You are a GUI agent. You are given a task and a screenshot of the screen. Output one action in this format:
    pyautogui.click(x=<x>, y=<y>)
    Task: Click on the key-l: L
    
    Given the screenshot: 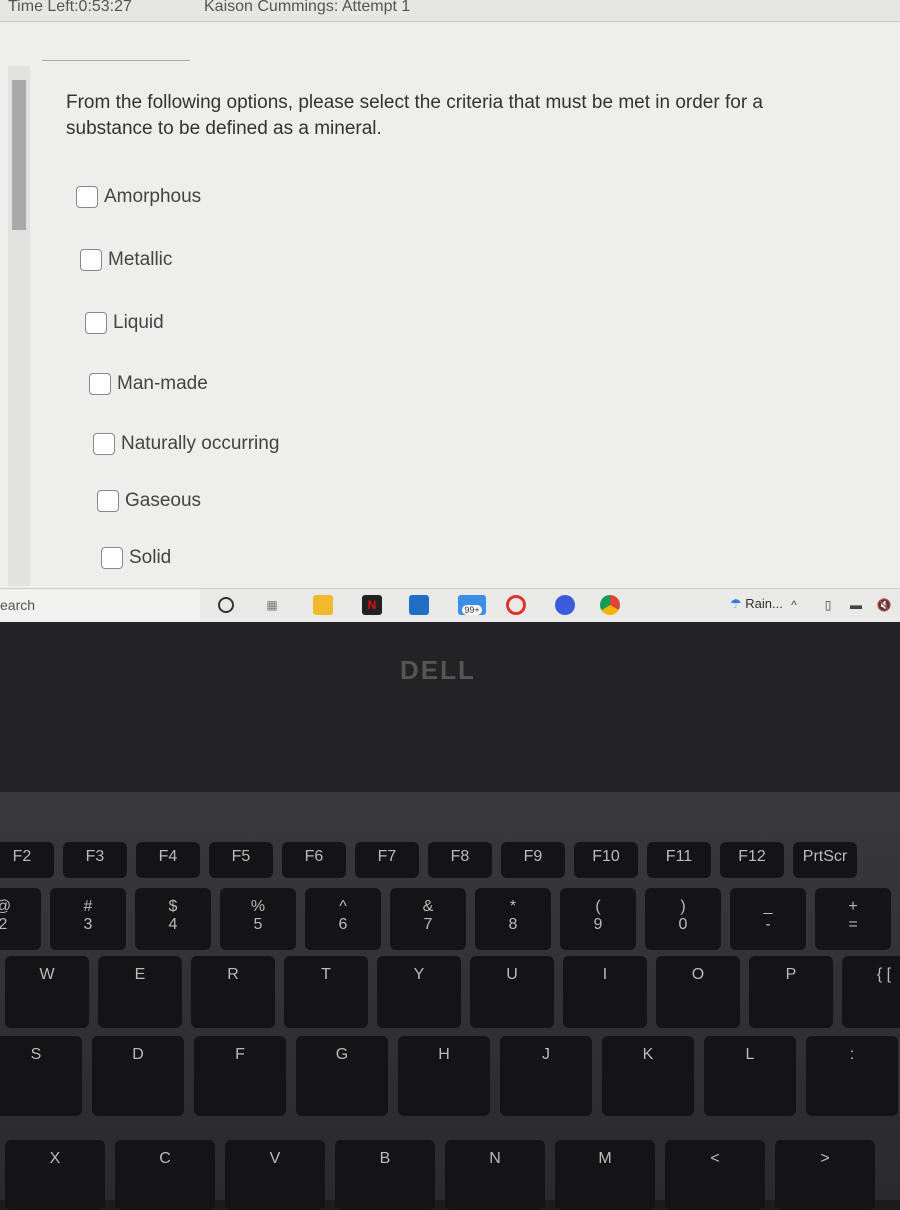 What is the action you would take?
    pyautogui.click(x=750, y=1076)
    